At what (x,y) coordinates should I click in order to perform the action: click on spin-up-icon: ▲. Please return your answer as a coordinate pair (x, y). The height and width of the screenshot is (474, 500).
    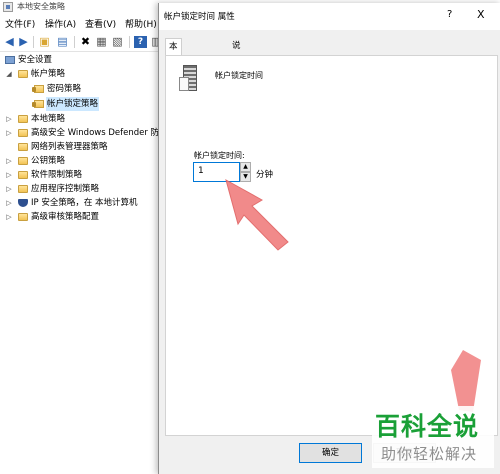
    Looking at the image, I should click on (245, 167).